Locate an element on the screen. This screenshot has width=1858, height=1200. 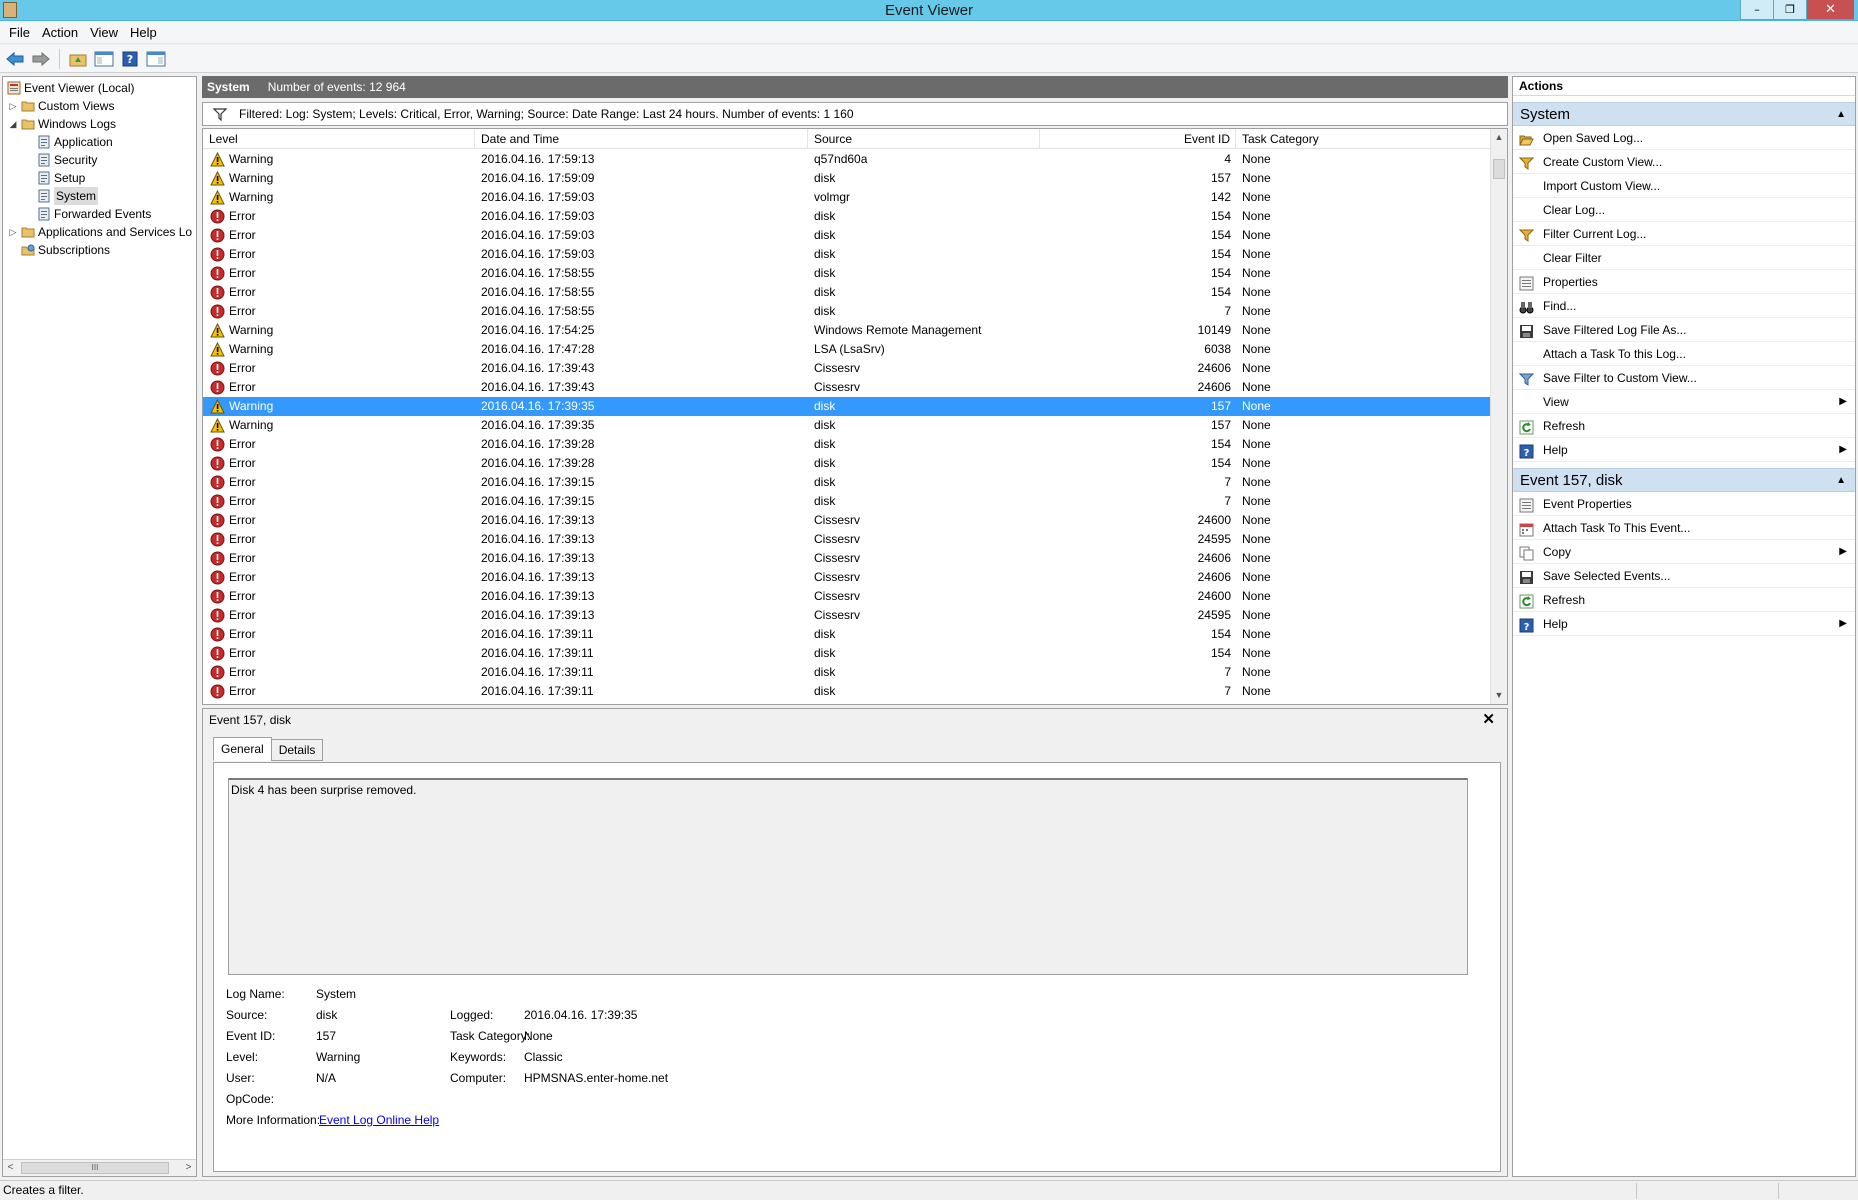
tree-item-system: System is located at coordinates (99, 196).